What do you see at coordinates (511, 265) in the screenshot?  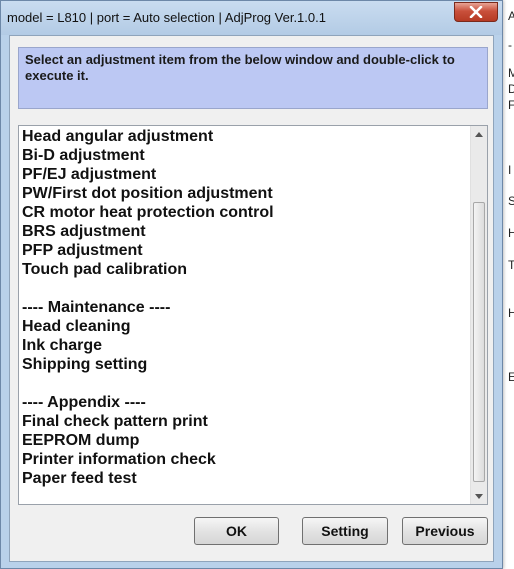 I see `background-window-text: T` at bounding box center [511, 265].